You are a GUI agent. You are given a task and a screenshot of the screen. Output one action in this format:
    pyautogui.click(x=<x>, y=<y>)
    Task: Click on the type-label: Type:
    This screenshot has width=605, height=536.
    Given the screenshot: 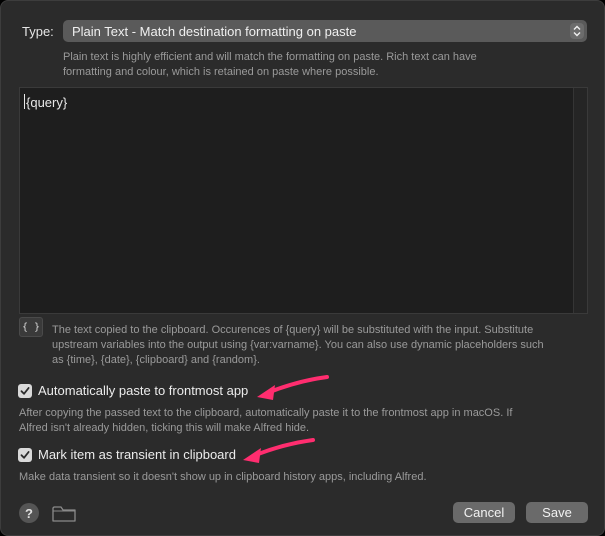 What is the action you would take?
    pyautogui.click(x=38, y=31)
    